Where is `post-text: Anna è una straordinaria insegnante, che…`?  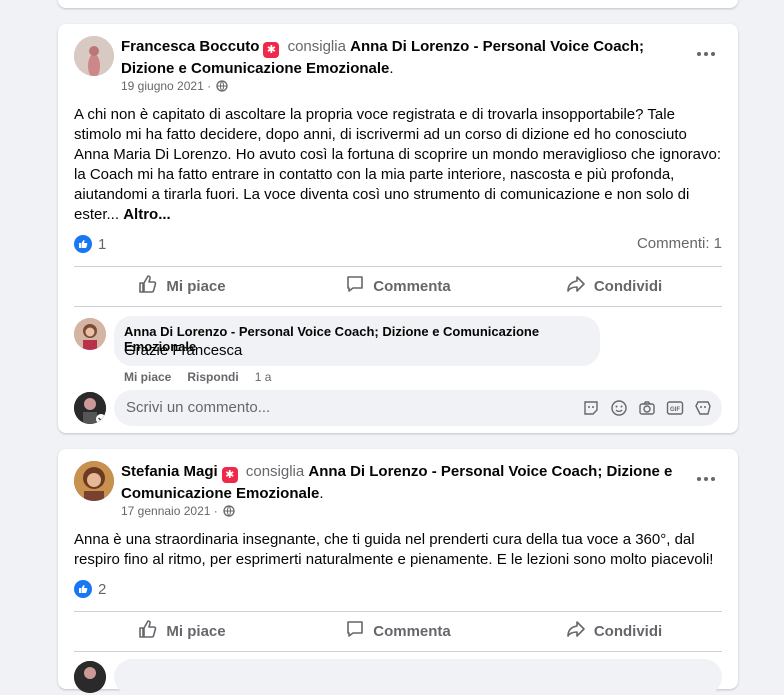
post-text: Anna è una straordinaria insegnante, che… is located at coordinates (394, 549).